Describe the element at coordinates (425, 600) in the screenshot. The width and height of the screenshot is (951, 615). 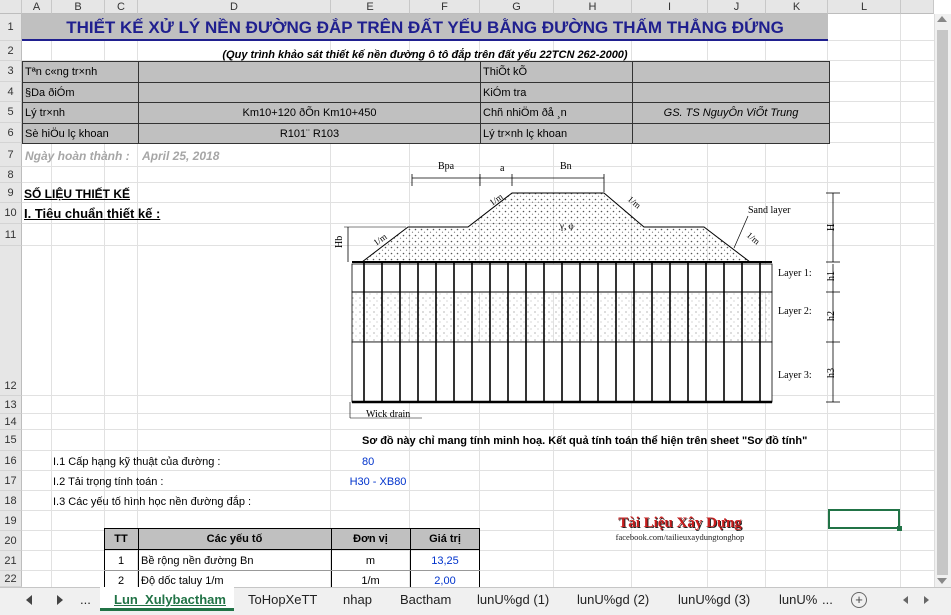
I see `tab-bactham: Bactham` at that location.